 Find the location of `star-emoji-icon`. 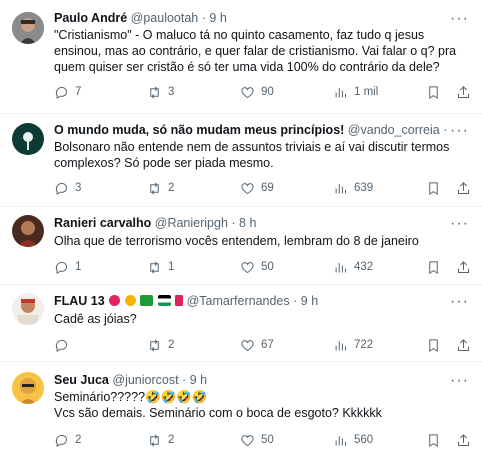

star-emoji-icon is located at coordinates (130, 300).